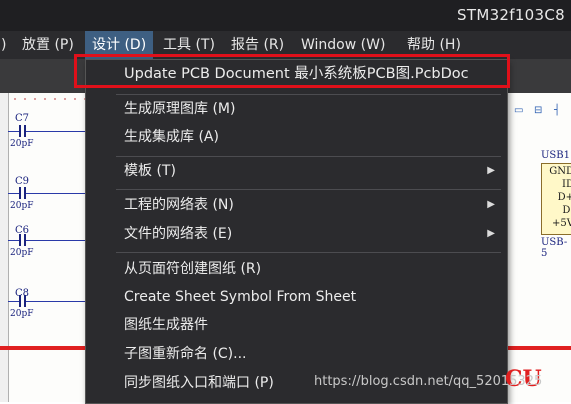 The image size is (571, 404). I want to click on menu-generate-schematic-library: 生成原理图库 (M), so click(296, 109).